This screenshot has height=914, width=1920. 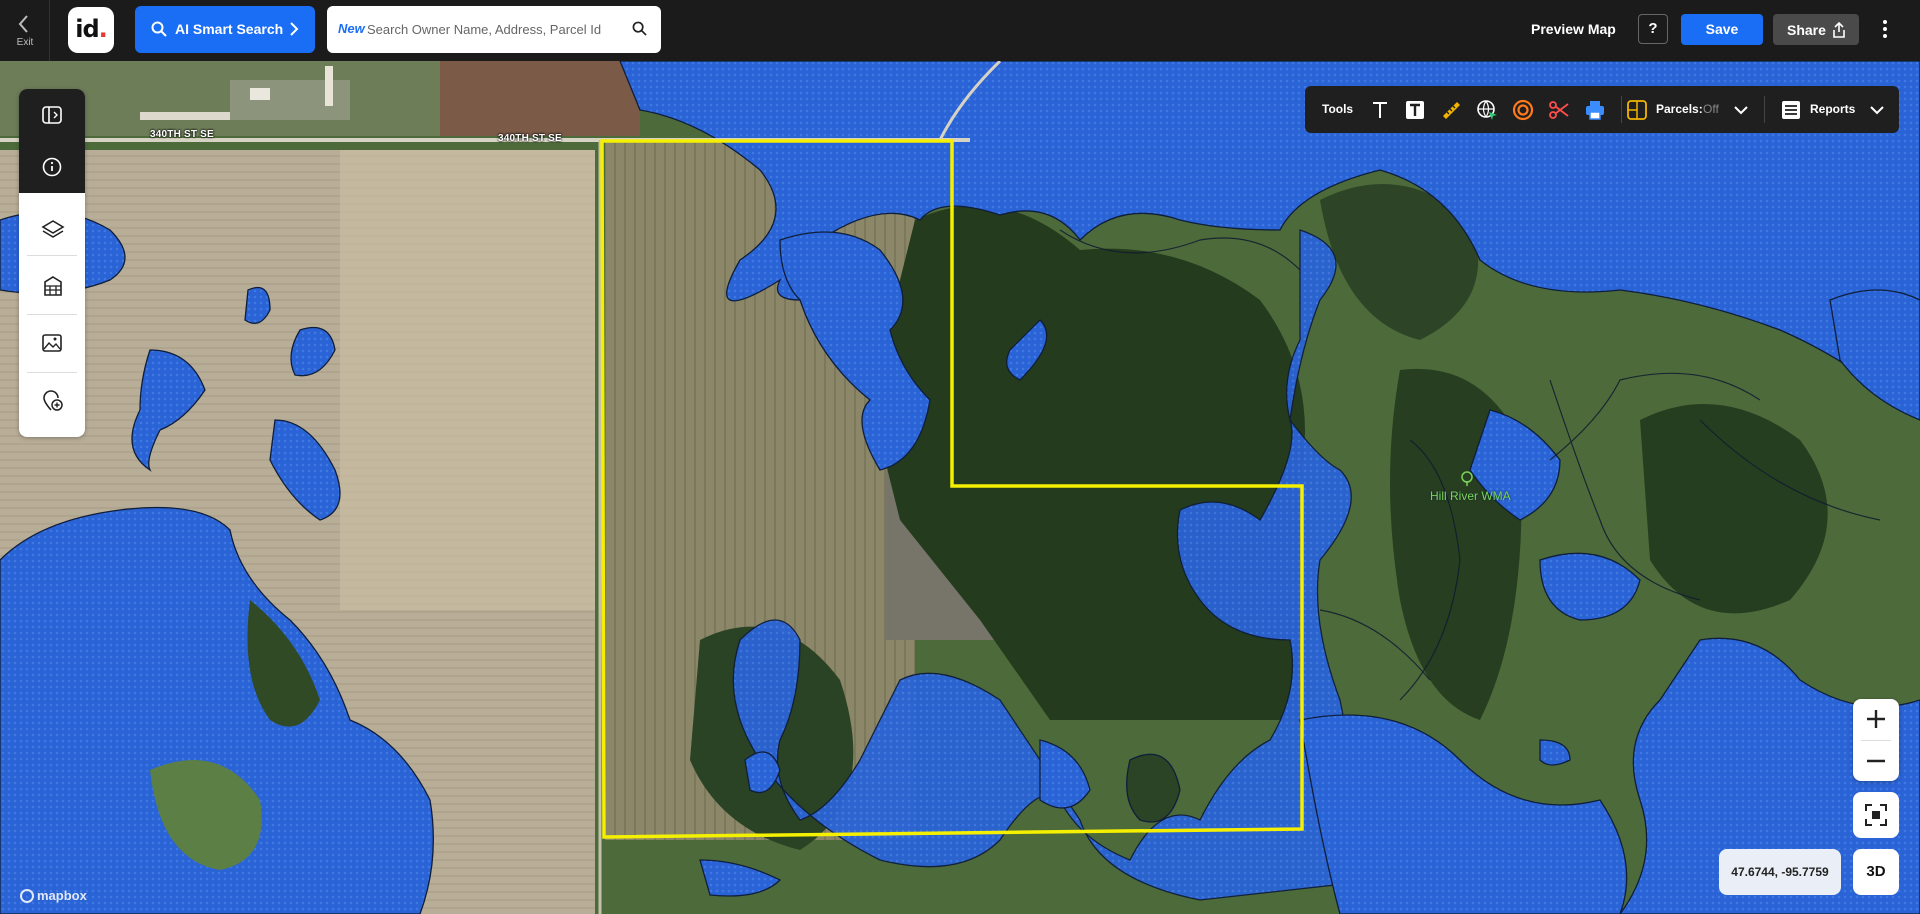 I want to click on layers-button, so click(x=52, y=229).